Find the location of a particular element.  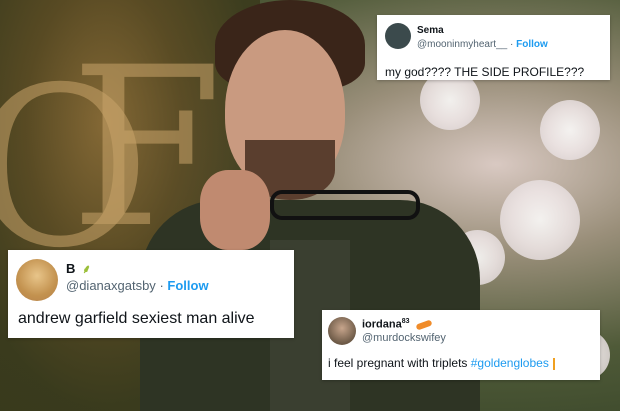

hand is located at coordinates (235, 210).